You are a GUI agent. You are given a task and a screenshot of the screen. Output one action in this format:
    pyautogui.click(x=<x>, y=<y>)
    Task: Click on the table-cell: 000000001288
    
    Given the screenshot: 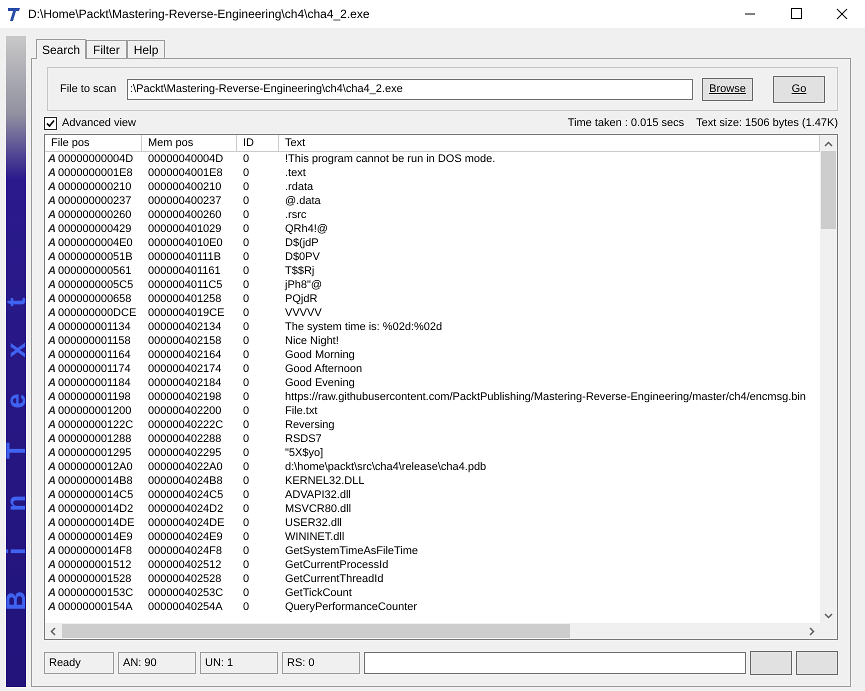 What is the action you would take?
    pyautogui.click(x=95, y=439)
    